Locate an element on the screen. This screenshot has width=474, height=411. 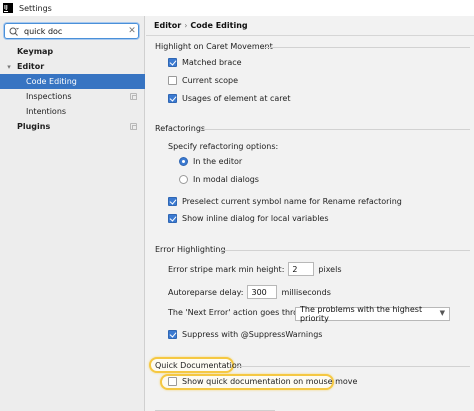
chevron-down-icon: ▾ is located at coordinates (9, 67).